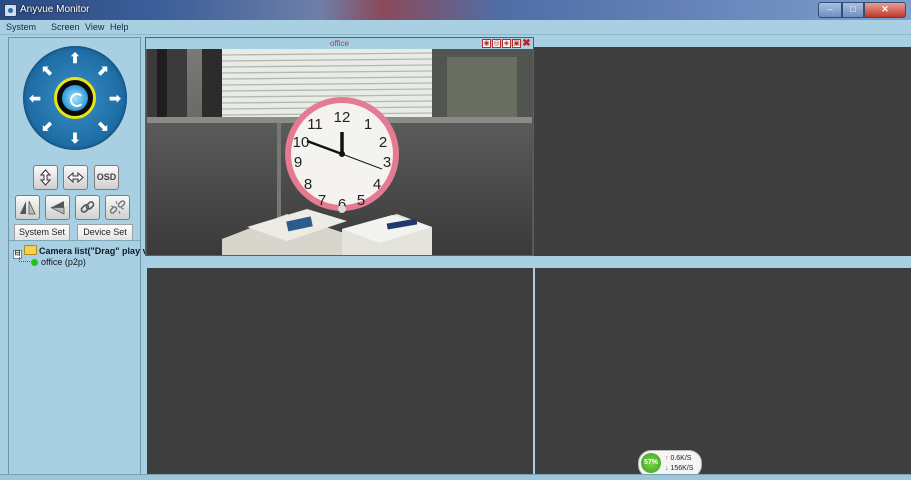 This screenshot has width=911, height=480. I want to click on ptz-logo-icon, so click(75, 98).